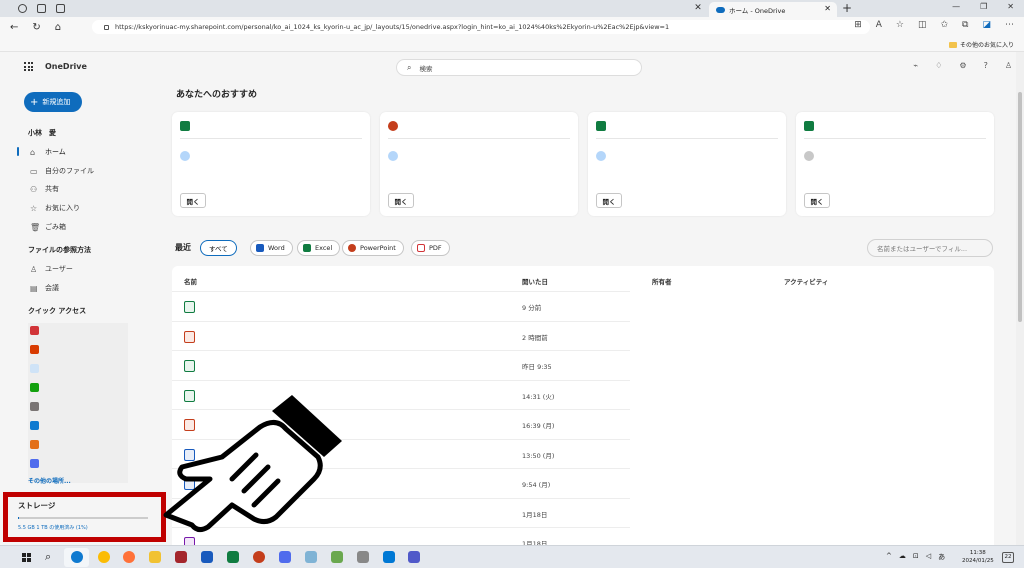 The image size is (1024, 568). Describe the element at coordinates (879, 25) in the screenshot. I see `read-aloud-icon: A` at that location.